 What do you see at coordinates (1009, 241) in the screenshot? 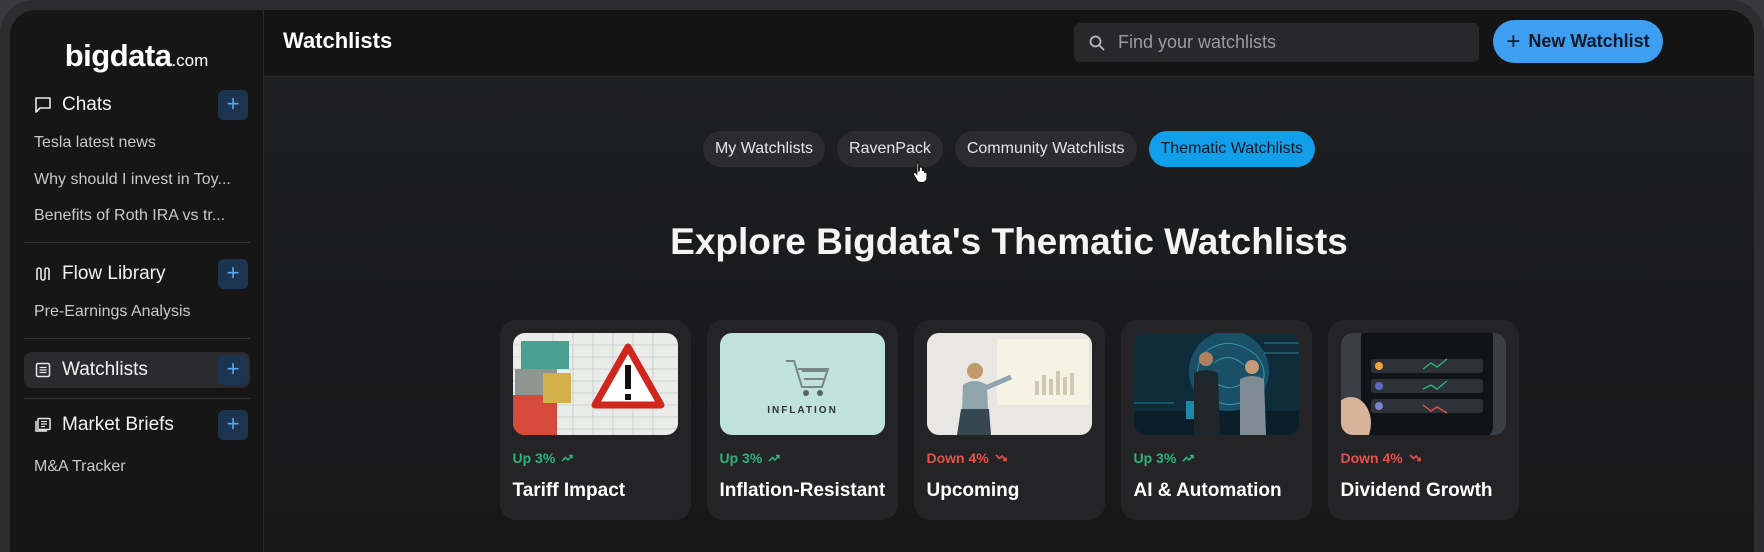
I see `section-heading: Explore Bigdata's Thematic Watchlists` at bounding box center [1009, 241].